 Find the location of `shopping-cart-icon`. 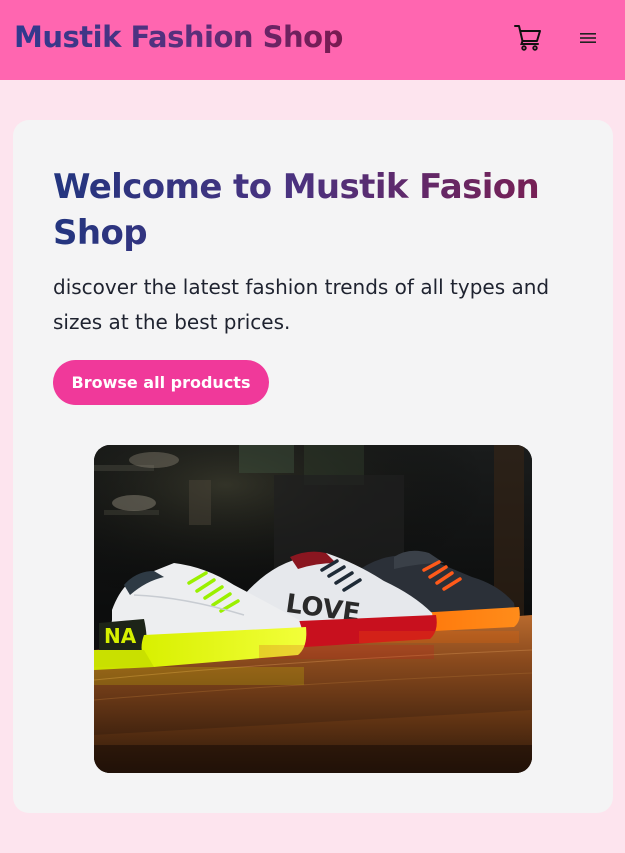

shopping-cart-icon is located at coordinates (528, 39).